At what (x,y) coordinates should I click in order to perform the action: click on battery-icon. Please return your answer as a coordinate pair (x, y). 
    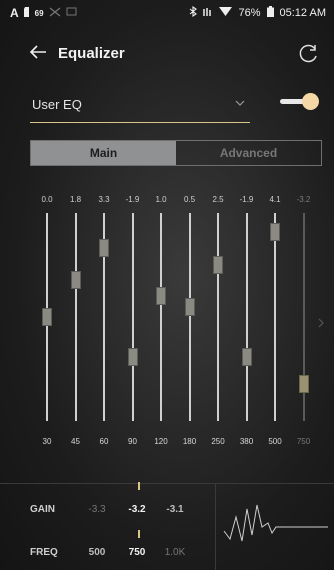
    Looking at the image, I should click on (270, 13).